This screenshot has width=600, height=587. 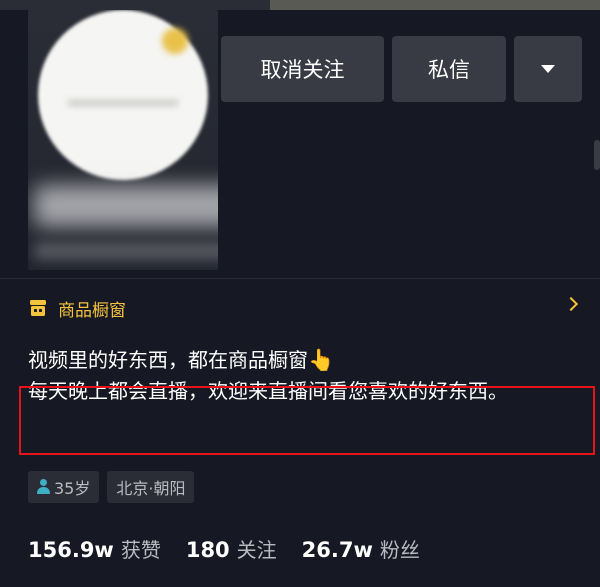 What do you see at coordinates (175, 41) in the screenshot?
I see `avatar-logo-blurred` at bounding box center [175, 41].